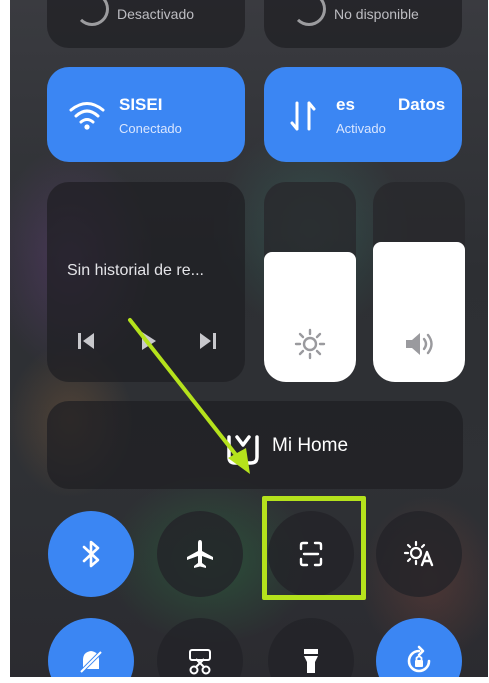 The height and width of the screenshot is (683, 489). I want to click on mobile-data-tile: es Datos Activado, so click(363, 114).